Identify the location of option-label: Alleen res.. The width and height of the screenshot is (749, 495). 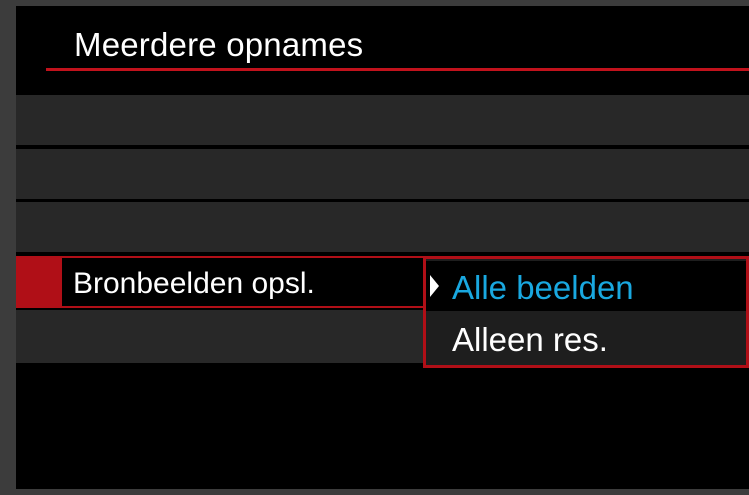
(530, 339).